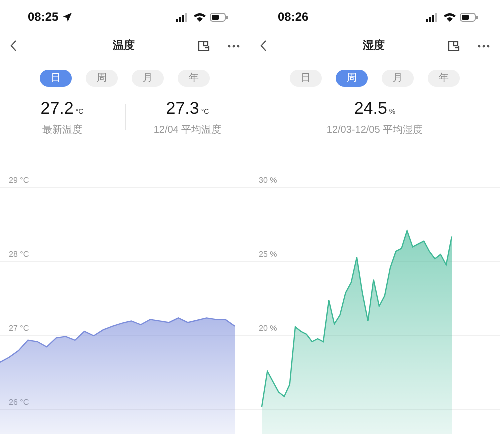  What do you see at coordinates (375, 131) in the screenshot?
I see `stat-label: 12/03-12/05 平均湿度` at bounding box center [375, 131].